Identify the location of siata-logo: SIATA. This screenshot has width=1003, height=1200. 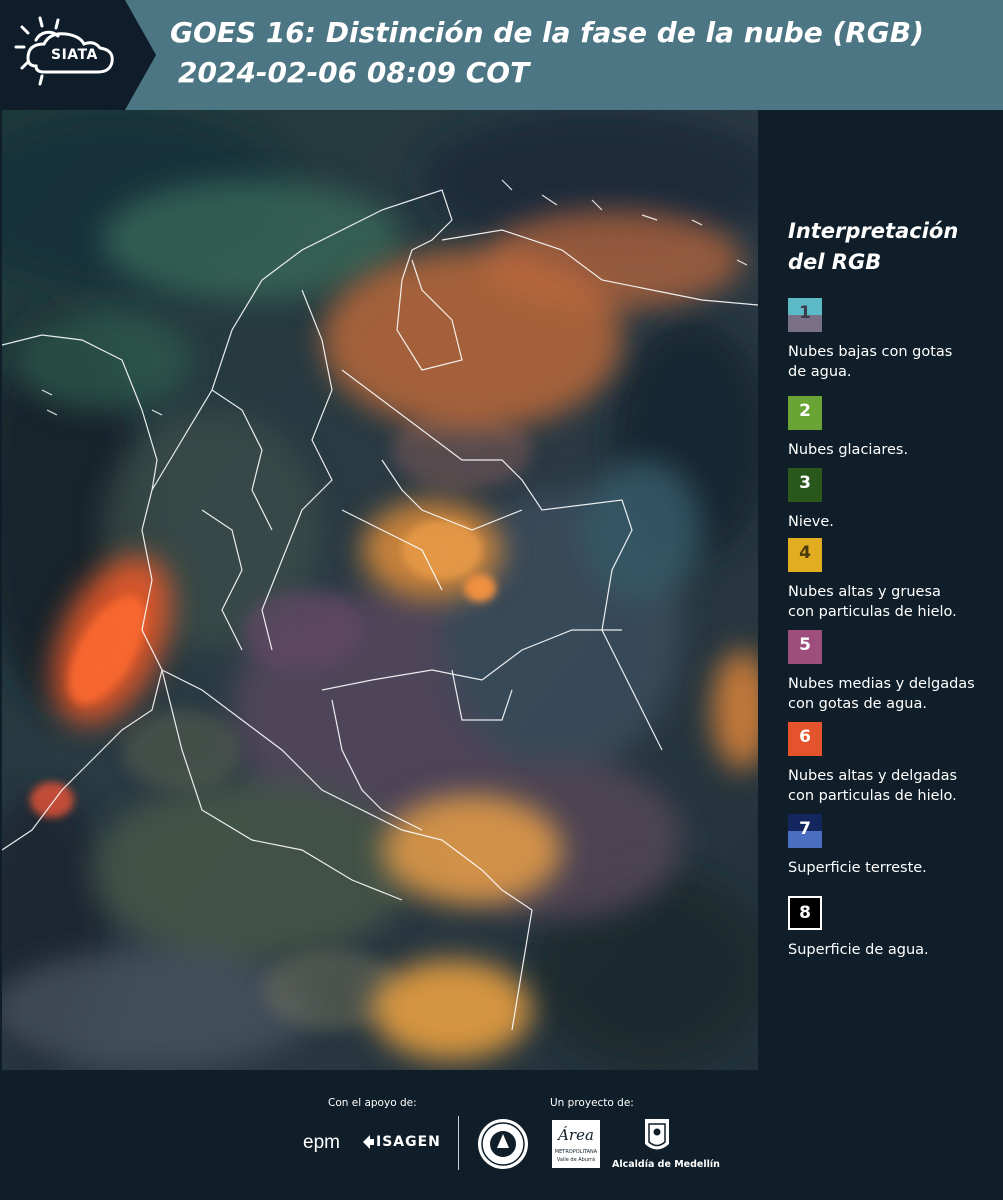
(78, 55).